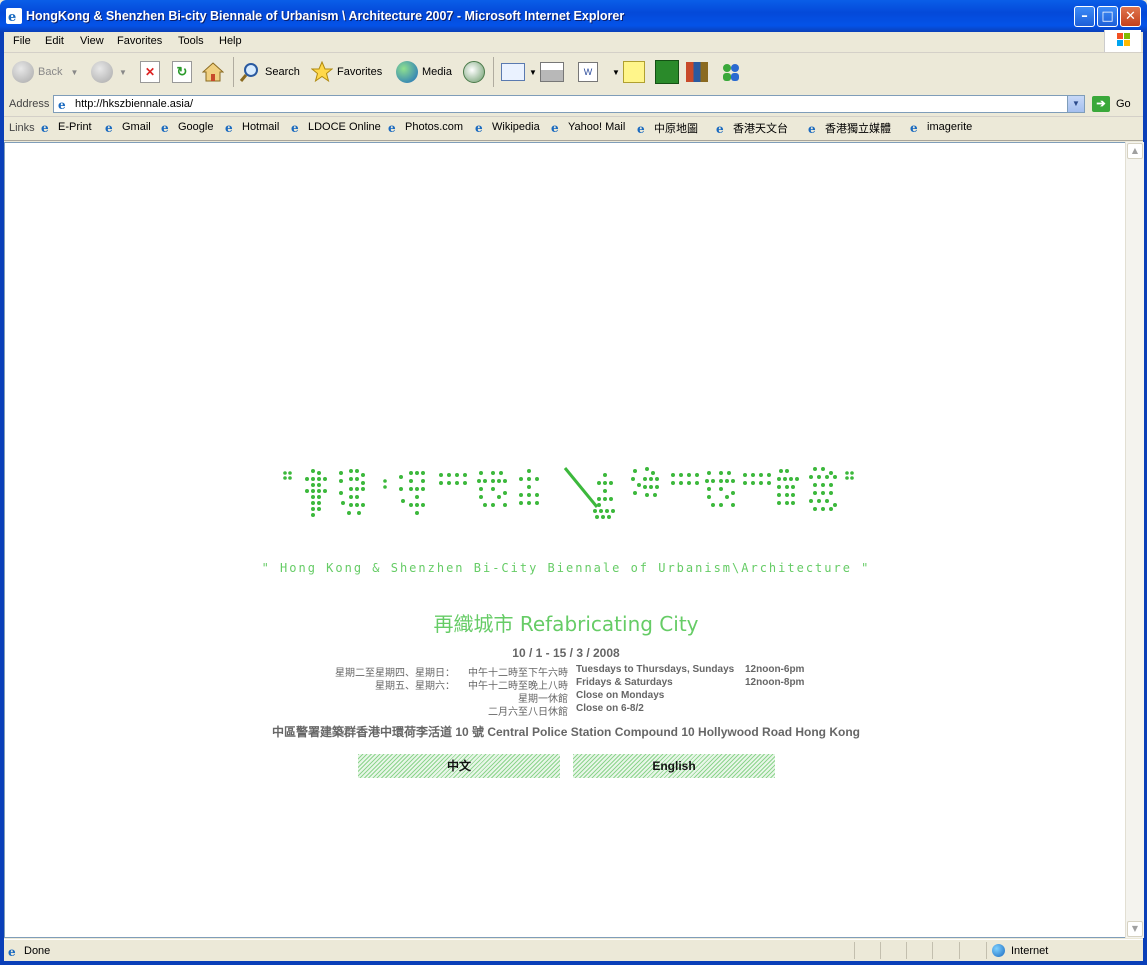 The height and width of the screenshot is (965, 1147). I want to click on link-item: e 香港天文台, so click(751, 128).